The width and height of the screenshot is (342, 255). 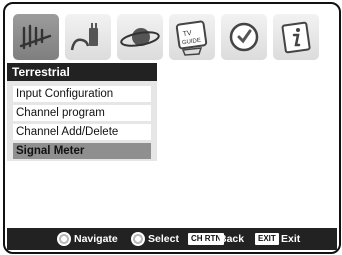 I want to click on menu-item-signal-meter: Signal Meter, so click(x=82, y=151).